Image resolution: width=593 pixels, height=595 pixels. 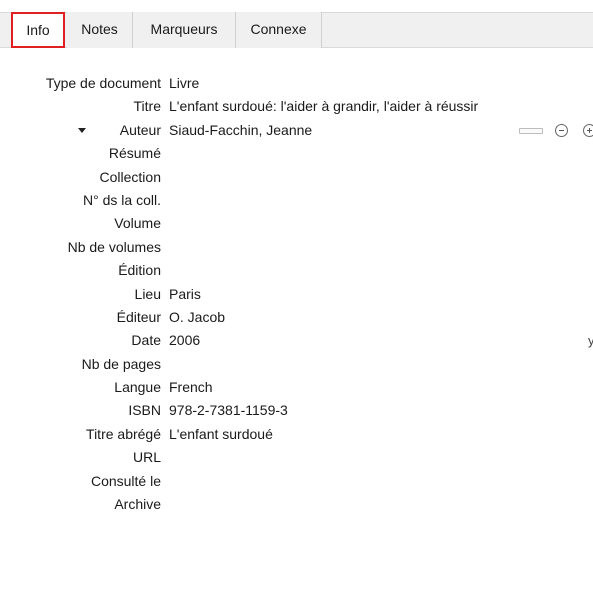 I want to click on item-tab-bar: Info Notes Marqueurs Connexe, so click(x=296, y=24).